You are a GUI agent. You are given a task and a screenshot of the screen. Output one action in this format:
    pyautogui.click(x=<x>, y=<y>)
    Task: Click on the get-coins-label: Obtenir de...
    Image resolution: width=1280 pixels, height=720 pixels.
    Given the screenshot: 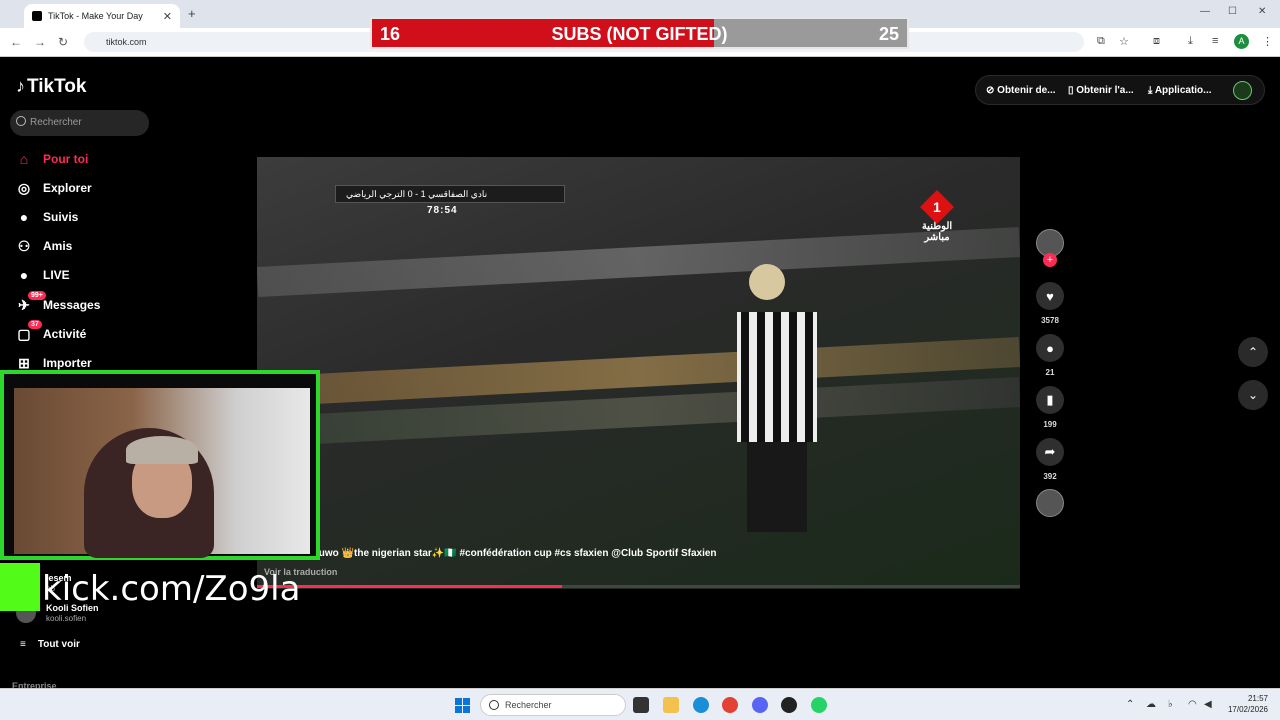 What is the action you would take?
    pyautogui.click(x=1026, y=90)
    